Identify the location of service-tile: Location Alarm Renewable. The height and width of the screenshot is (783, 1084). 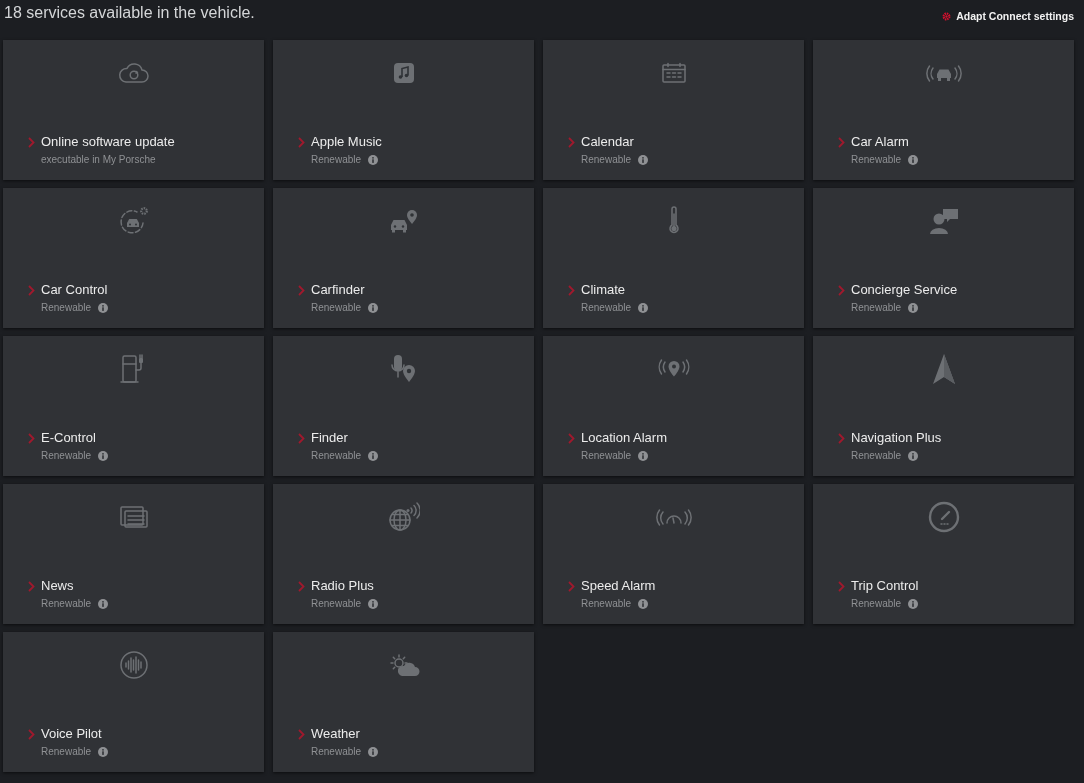
(673, 406).